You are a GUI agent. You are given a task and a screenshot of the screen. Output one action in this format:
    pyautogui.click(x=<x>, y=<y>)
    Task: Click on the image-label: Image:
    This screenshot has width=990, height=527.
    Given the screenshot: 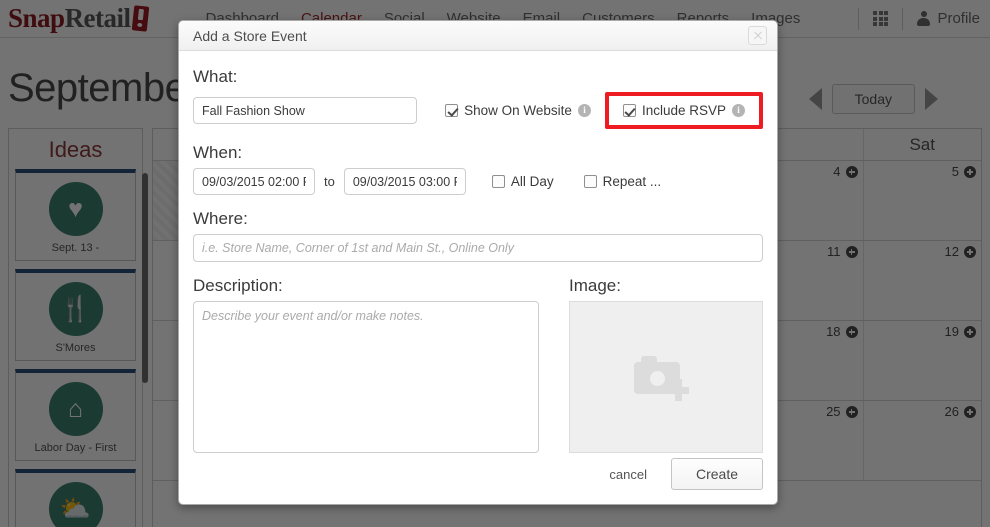 What is the action you would take?
    pyautogui.click(x=595, y=285)
    